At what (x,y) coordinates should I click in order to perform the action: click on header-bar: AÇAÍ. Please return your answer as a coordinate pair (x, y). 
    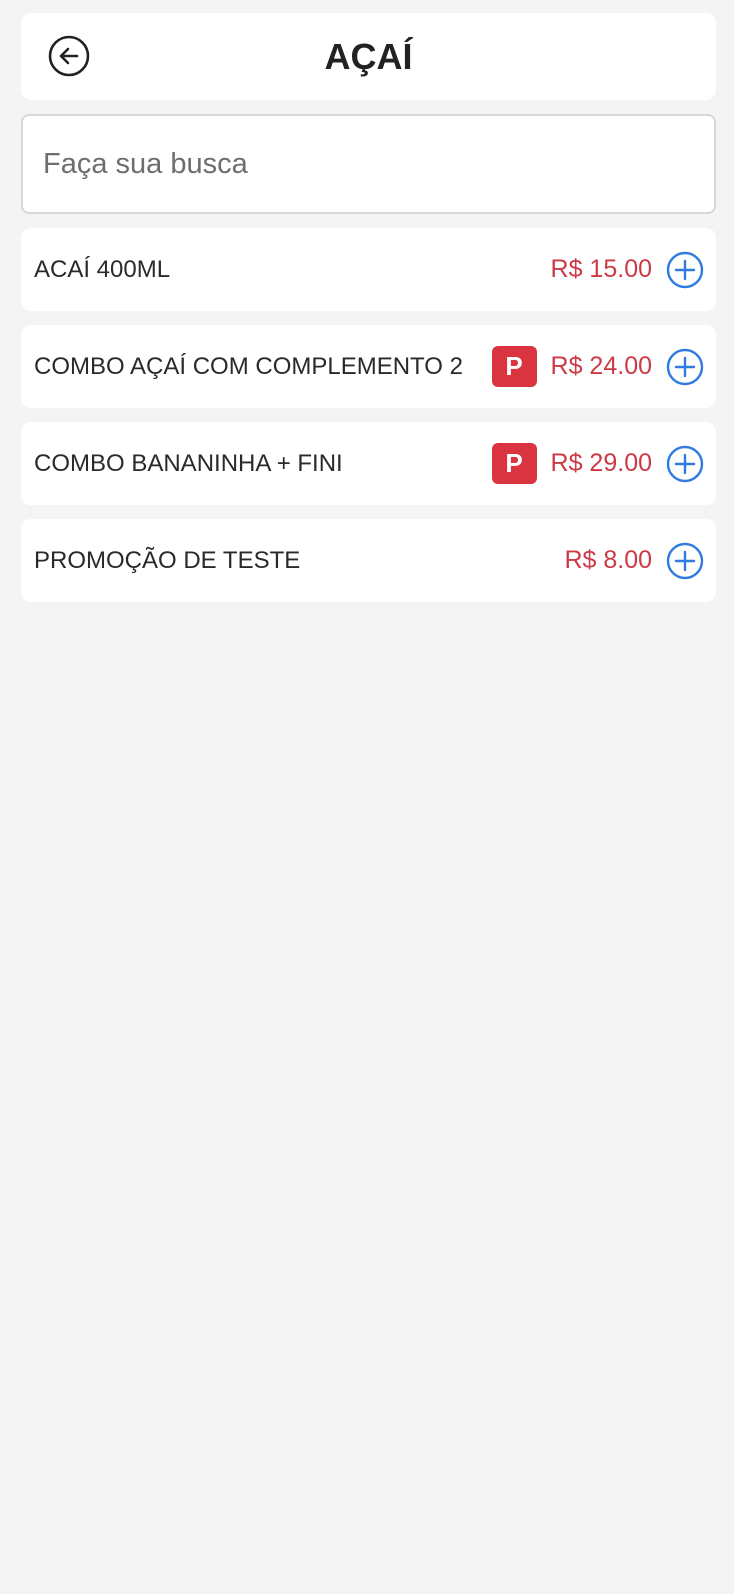
    Looking at the image, I should click on (368, 56).